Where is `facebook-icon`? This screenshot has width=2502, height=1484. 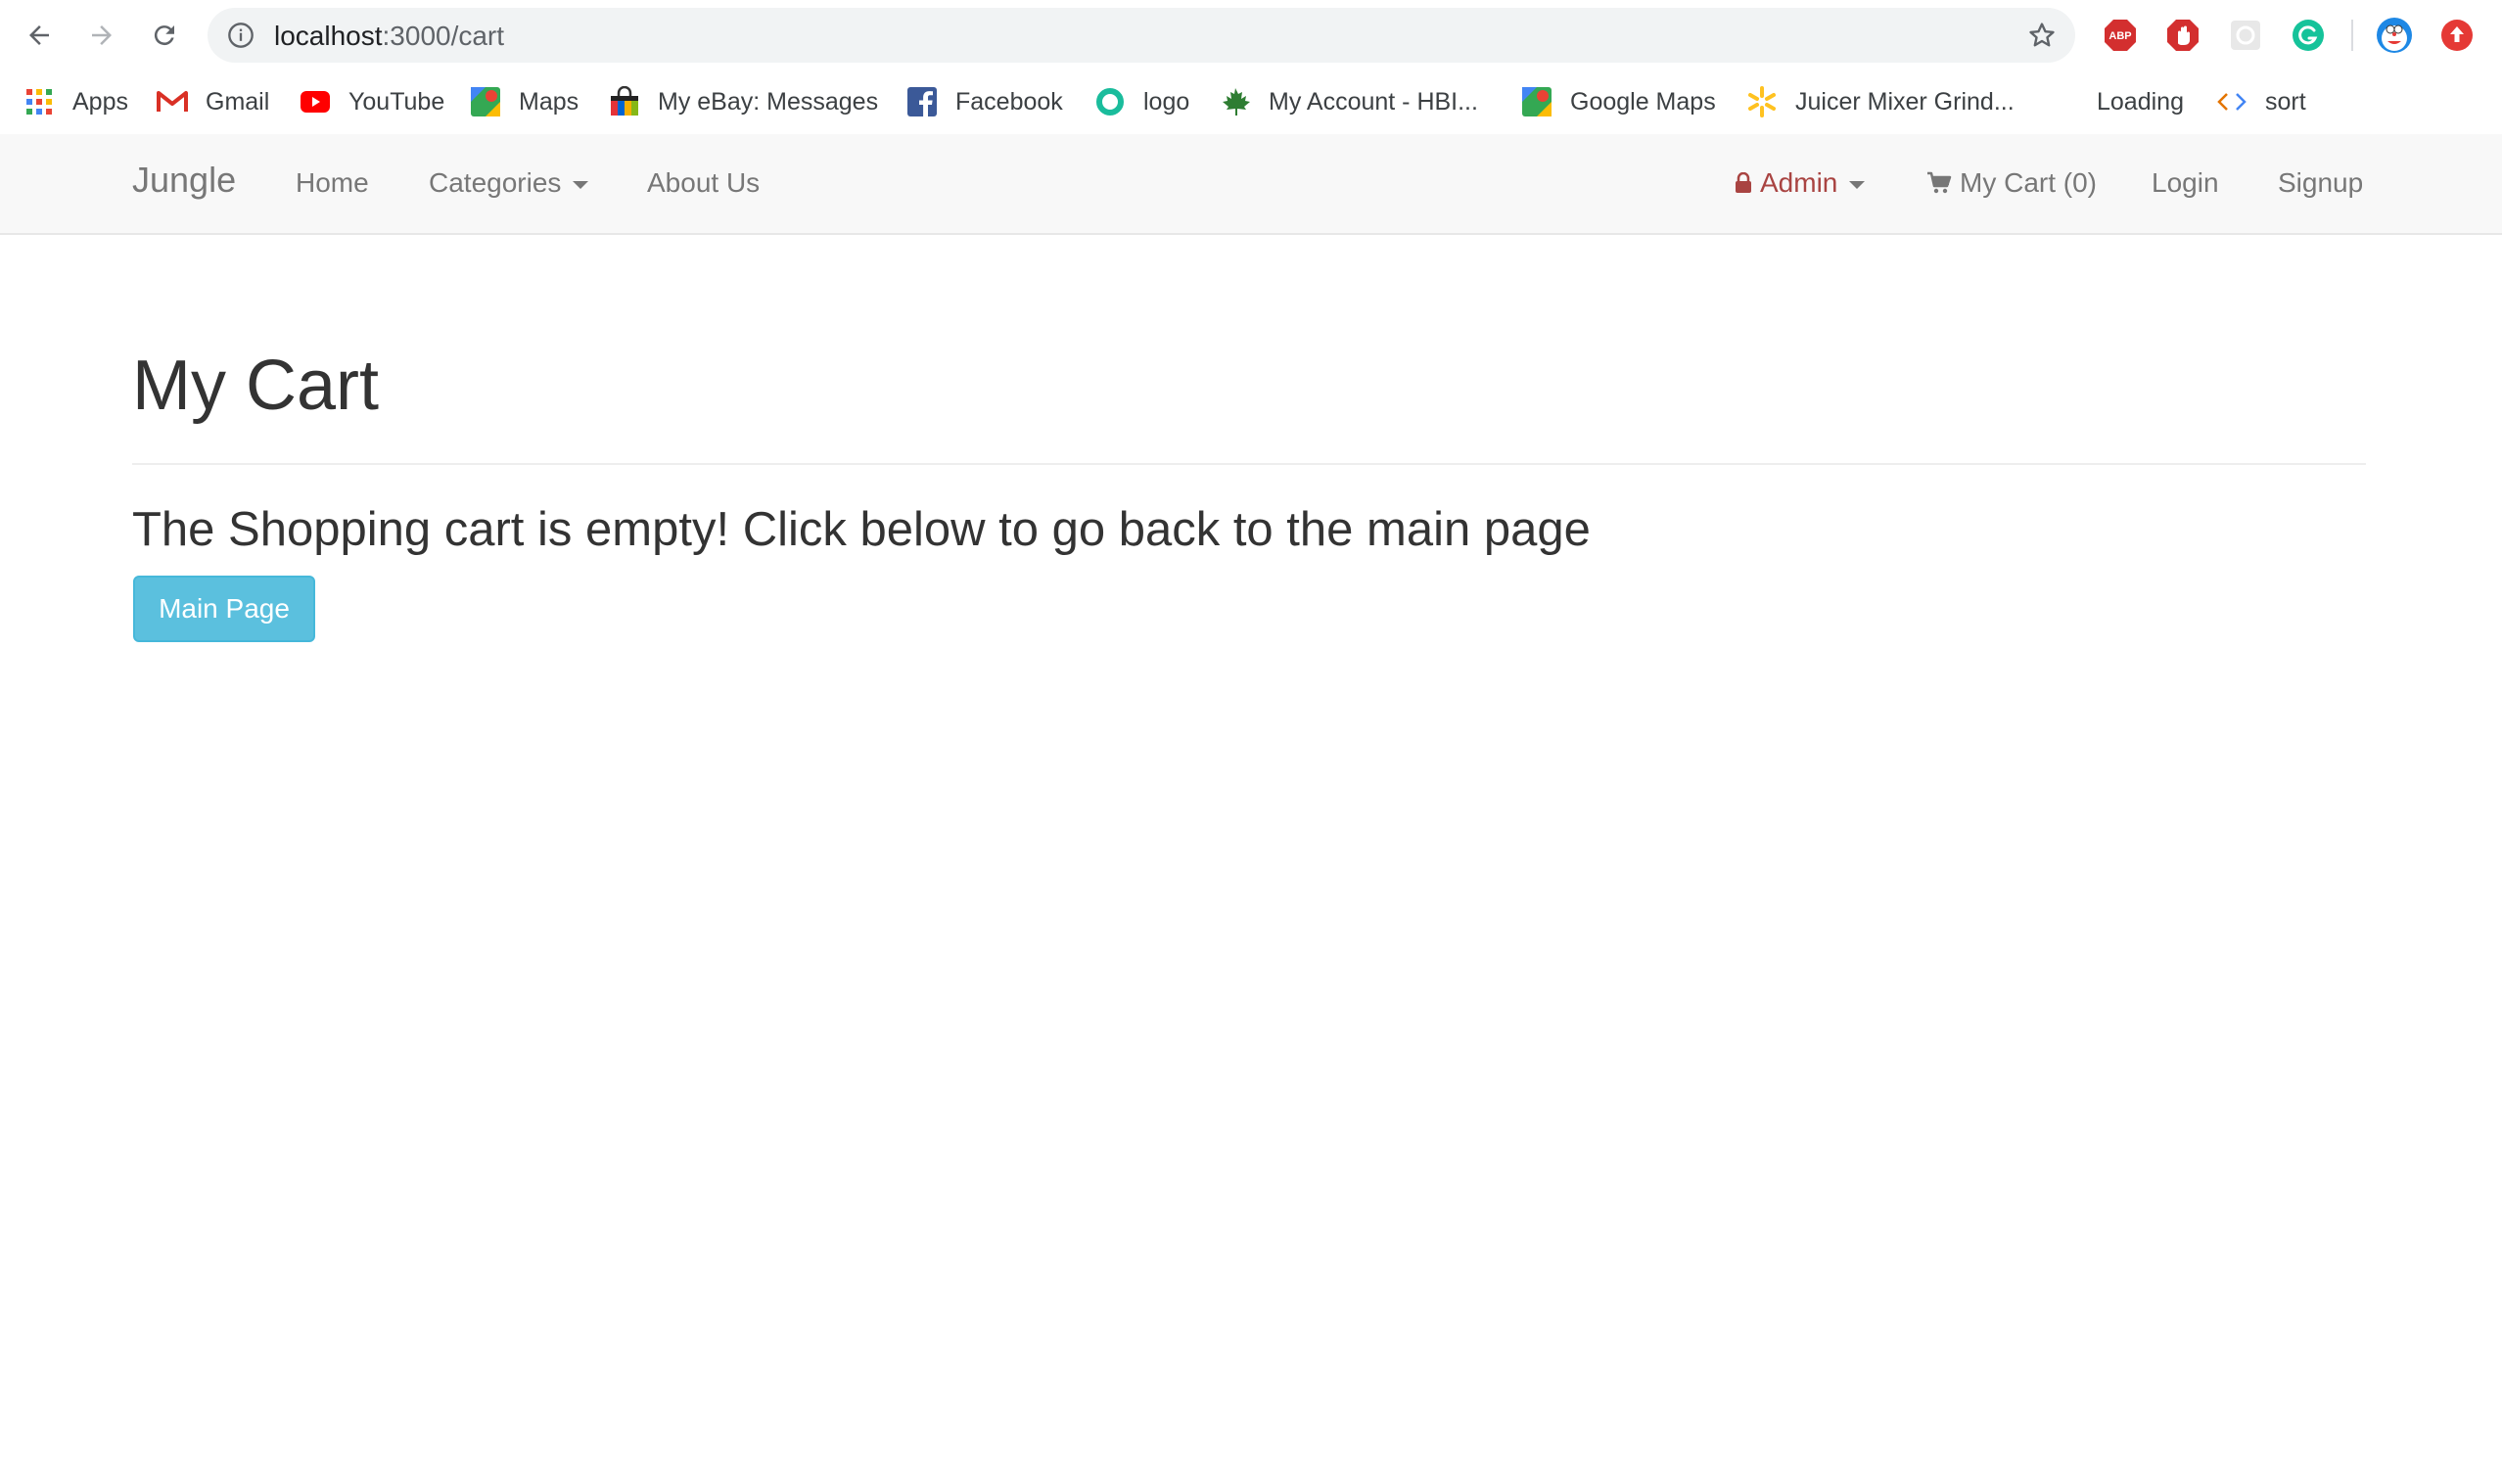
facebook-icon is located at coordinates (922, 101).